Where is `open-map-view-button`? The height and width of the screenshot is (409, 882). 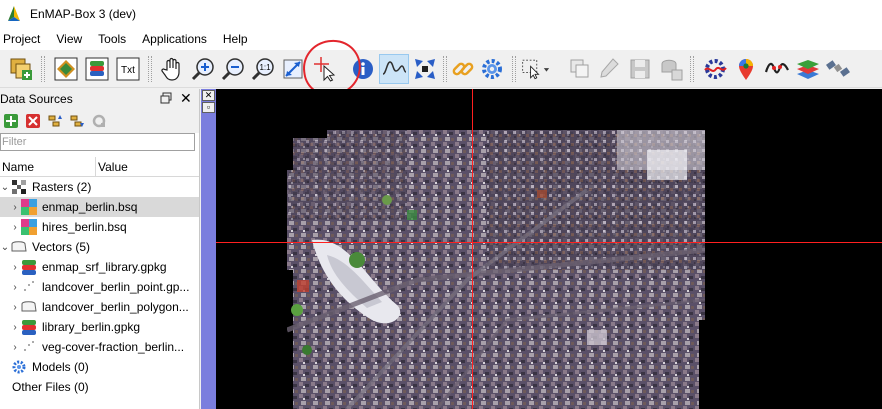 open-map-view-button is located at coordinates (66, 69).